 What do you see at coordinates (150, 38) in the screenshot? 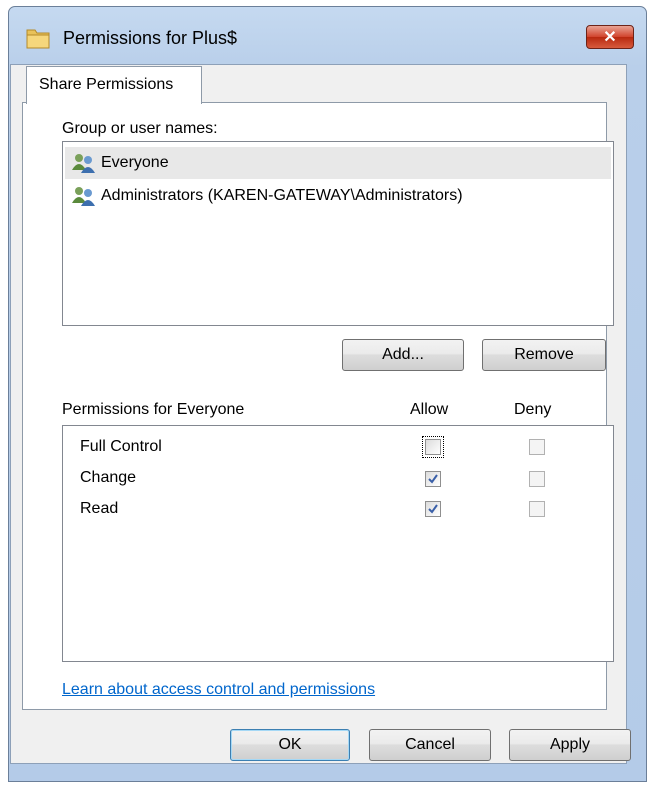
I see `window-title: Permissions for Plus$` at bounding box center [150, 38].